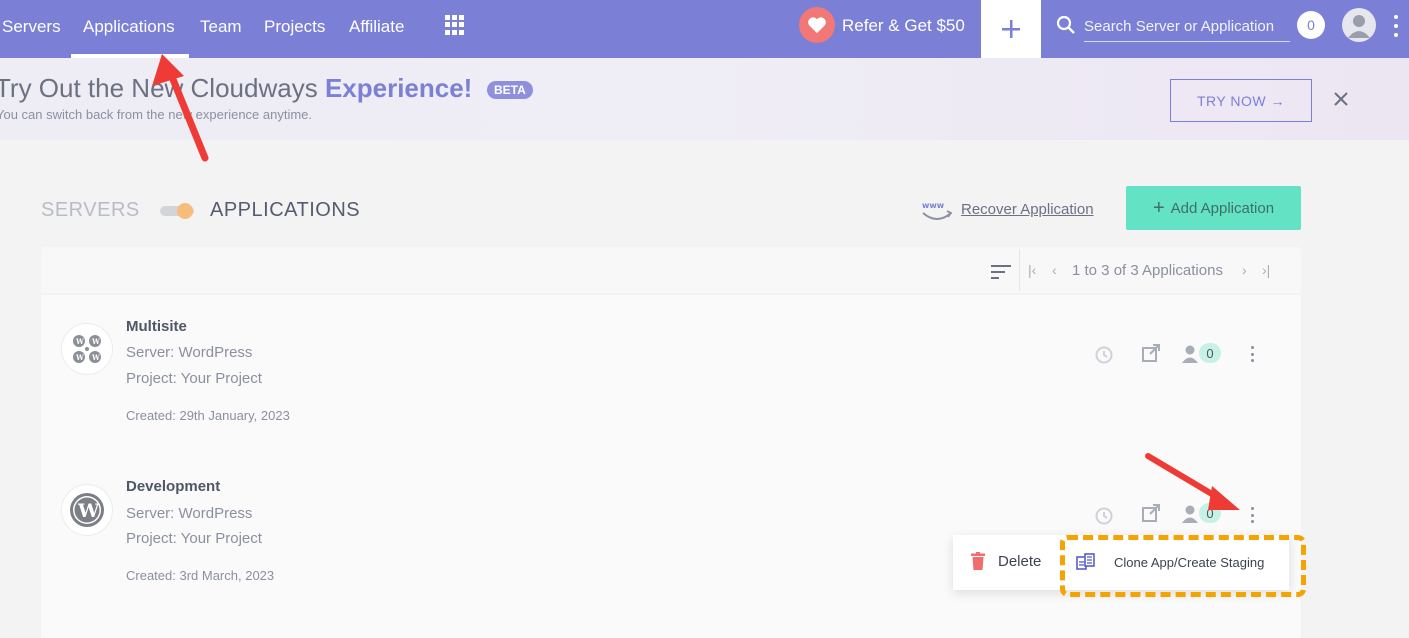 This screenshot has height=638, width=1409. Describe the element at coordinates (933, 205) in the screenshot. I see `svg-text: www` at that location.